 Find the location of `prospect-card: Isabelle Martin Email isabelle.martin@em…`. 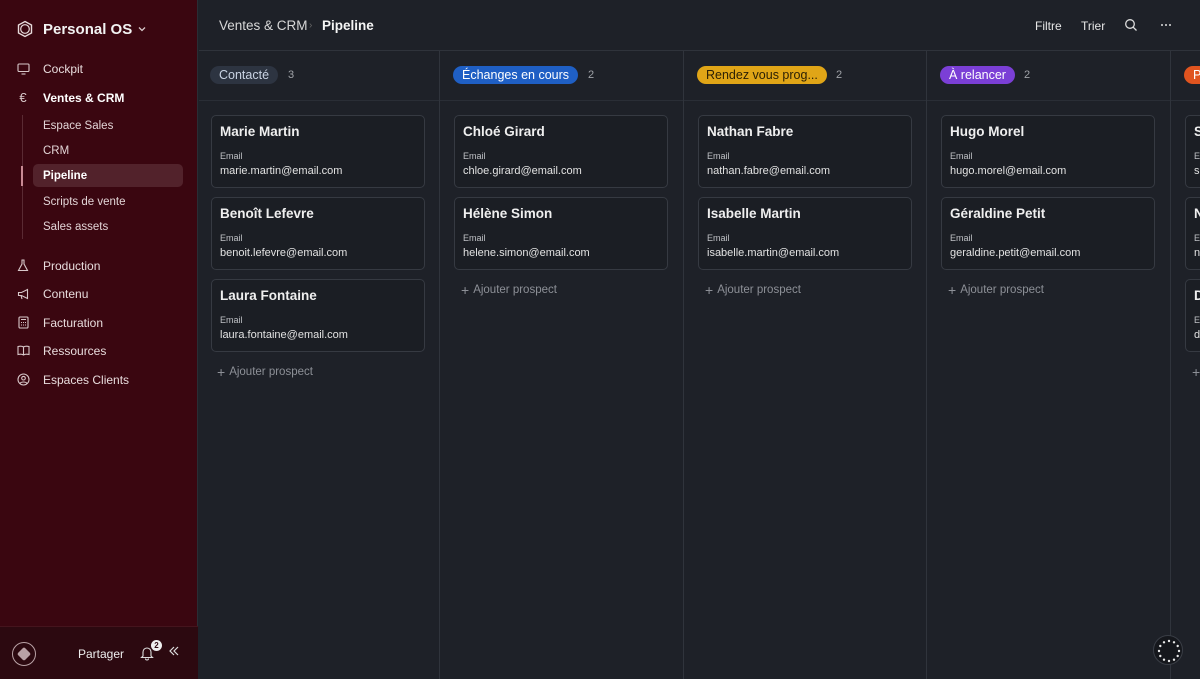

prospect-card: Isabelle Martin Email isabelle.martin@em… is located at coordinates (805, 233).